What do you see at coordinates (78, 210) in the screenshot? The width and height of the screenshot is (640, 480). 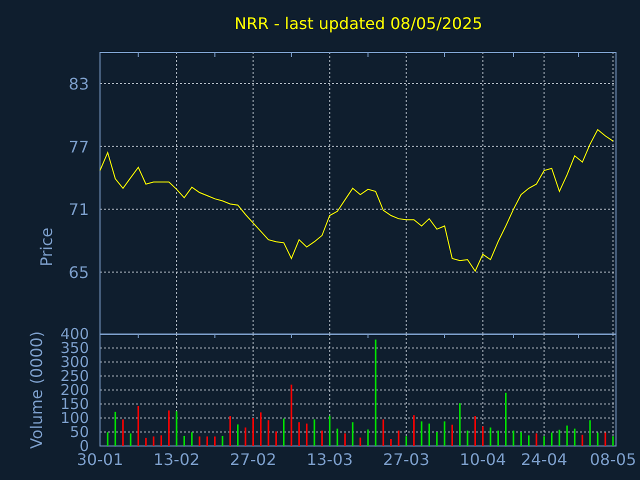 I see `tick-label: 71` at bounding box center [78, 210].